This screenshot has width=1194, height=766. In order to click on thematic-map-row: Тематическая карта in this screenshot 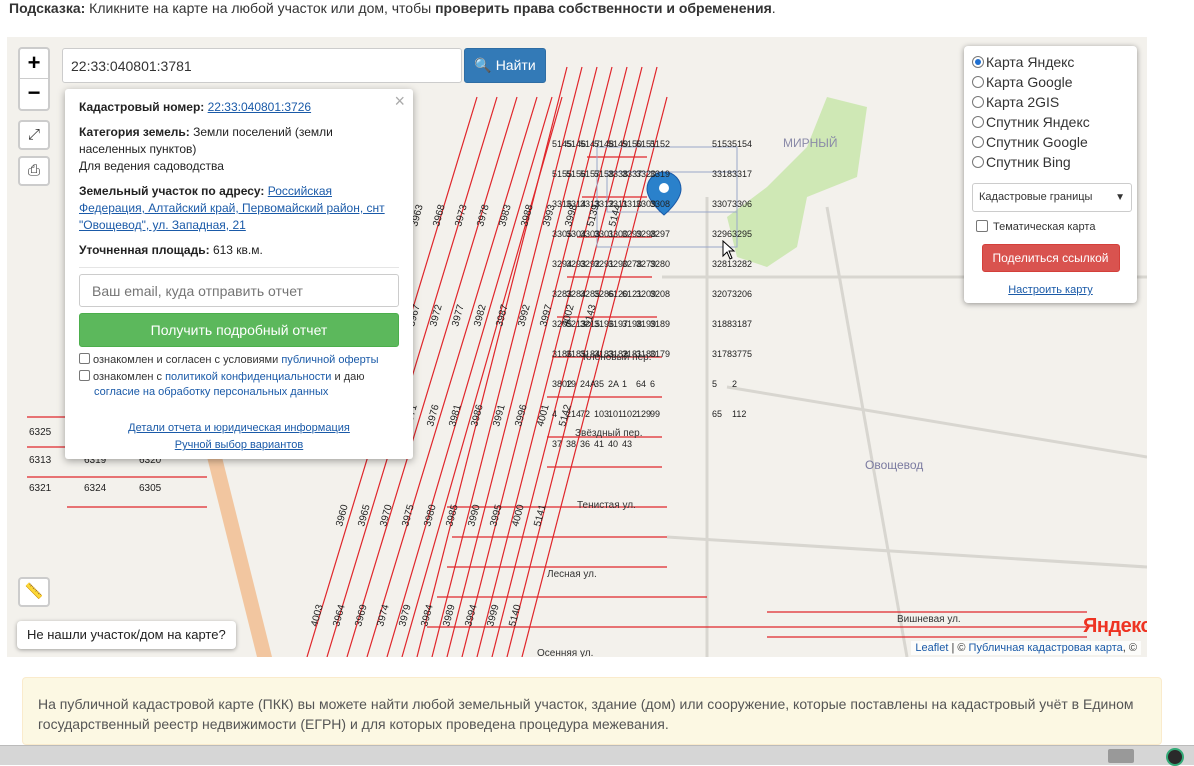, I will do `click(1050, 227)`.